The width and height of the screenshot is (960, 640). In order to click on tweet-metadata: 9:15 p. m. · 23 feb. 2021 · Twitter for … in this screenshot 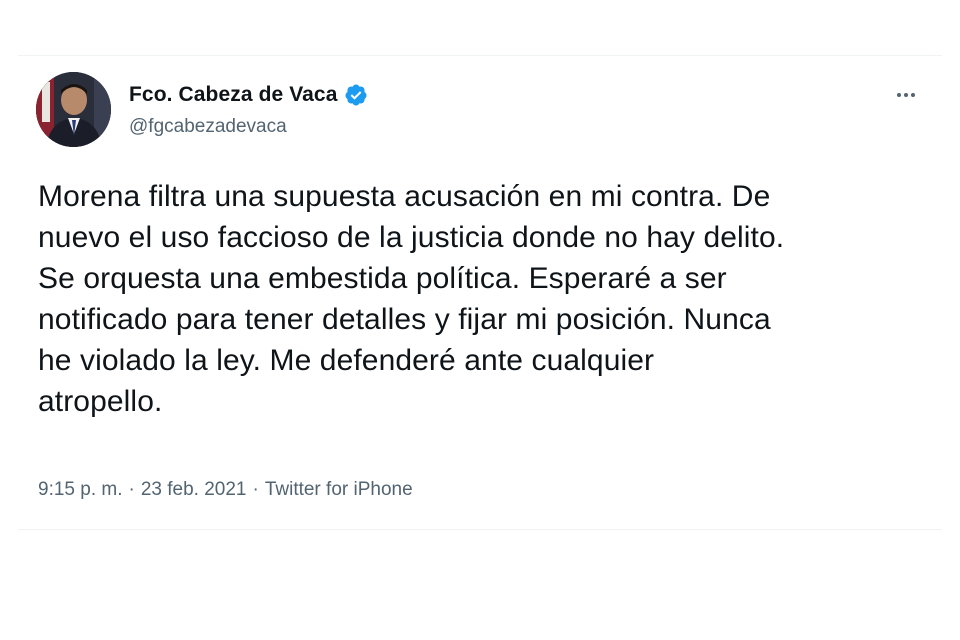, I will do `click(225, 490)`.